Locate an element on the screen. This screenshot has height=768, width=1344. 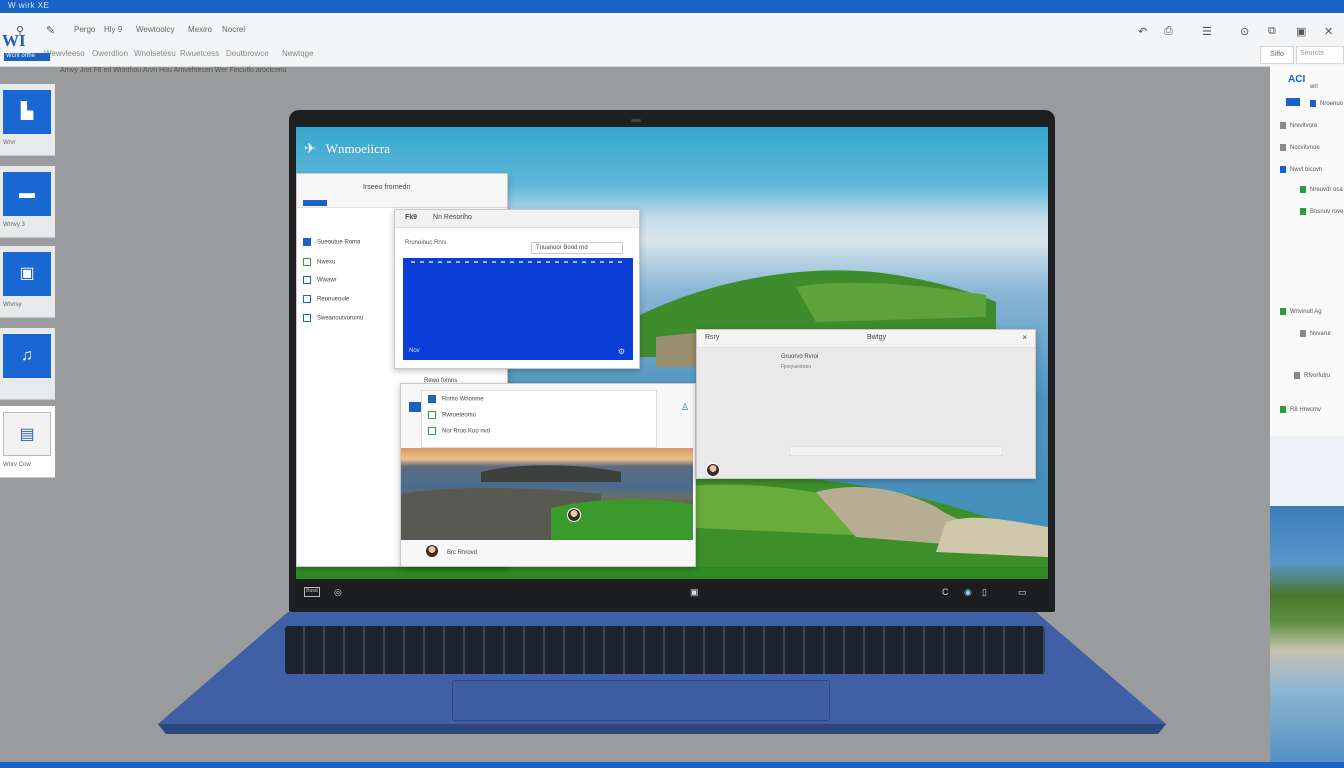
panel-row-4: Nwvt bicovh is located at coordinates (1301, 169).